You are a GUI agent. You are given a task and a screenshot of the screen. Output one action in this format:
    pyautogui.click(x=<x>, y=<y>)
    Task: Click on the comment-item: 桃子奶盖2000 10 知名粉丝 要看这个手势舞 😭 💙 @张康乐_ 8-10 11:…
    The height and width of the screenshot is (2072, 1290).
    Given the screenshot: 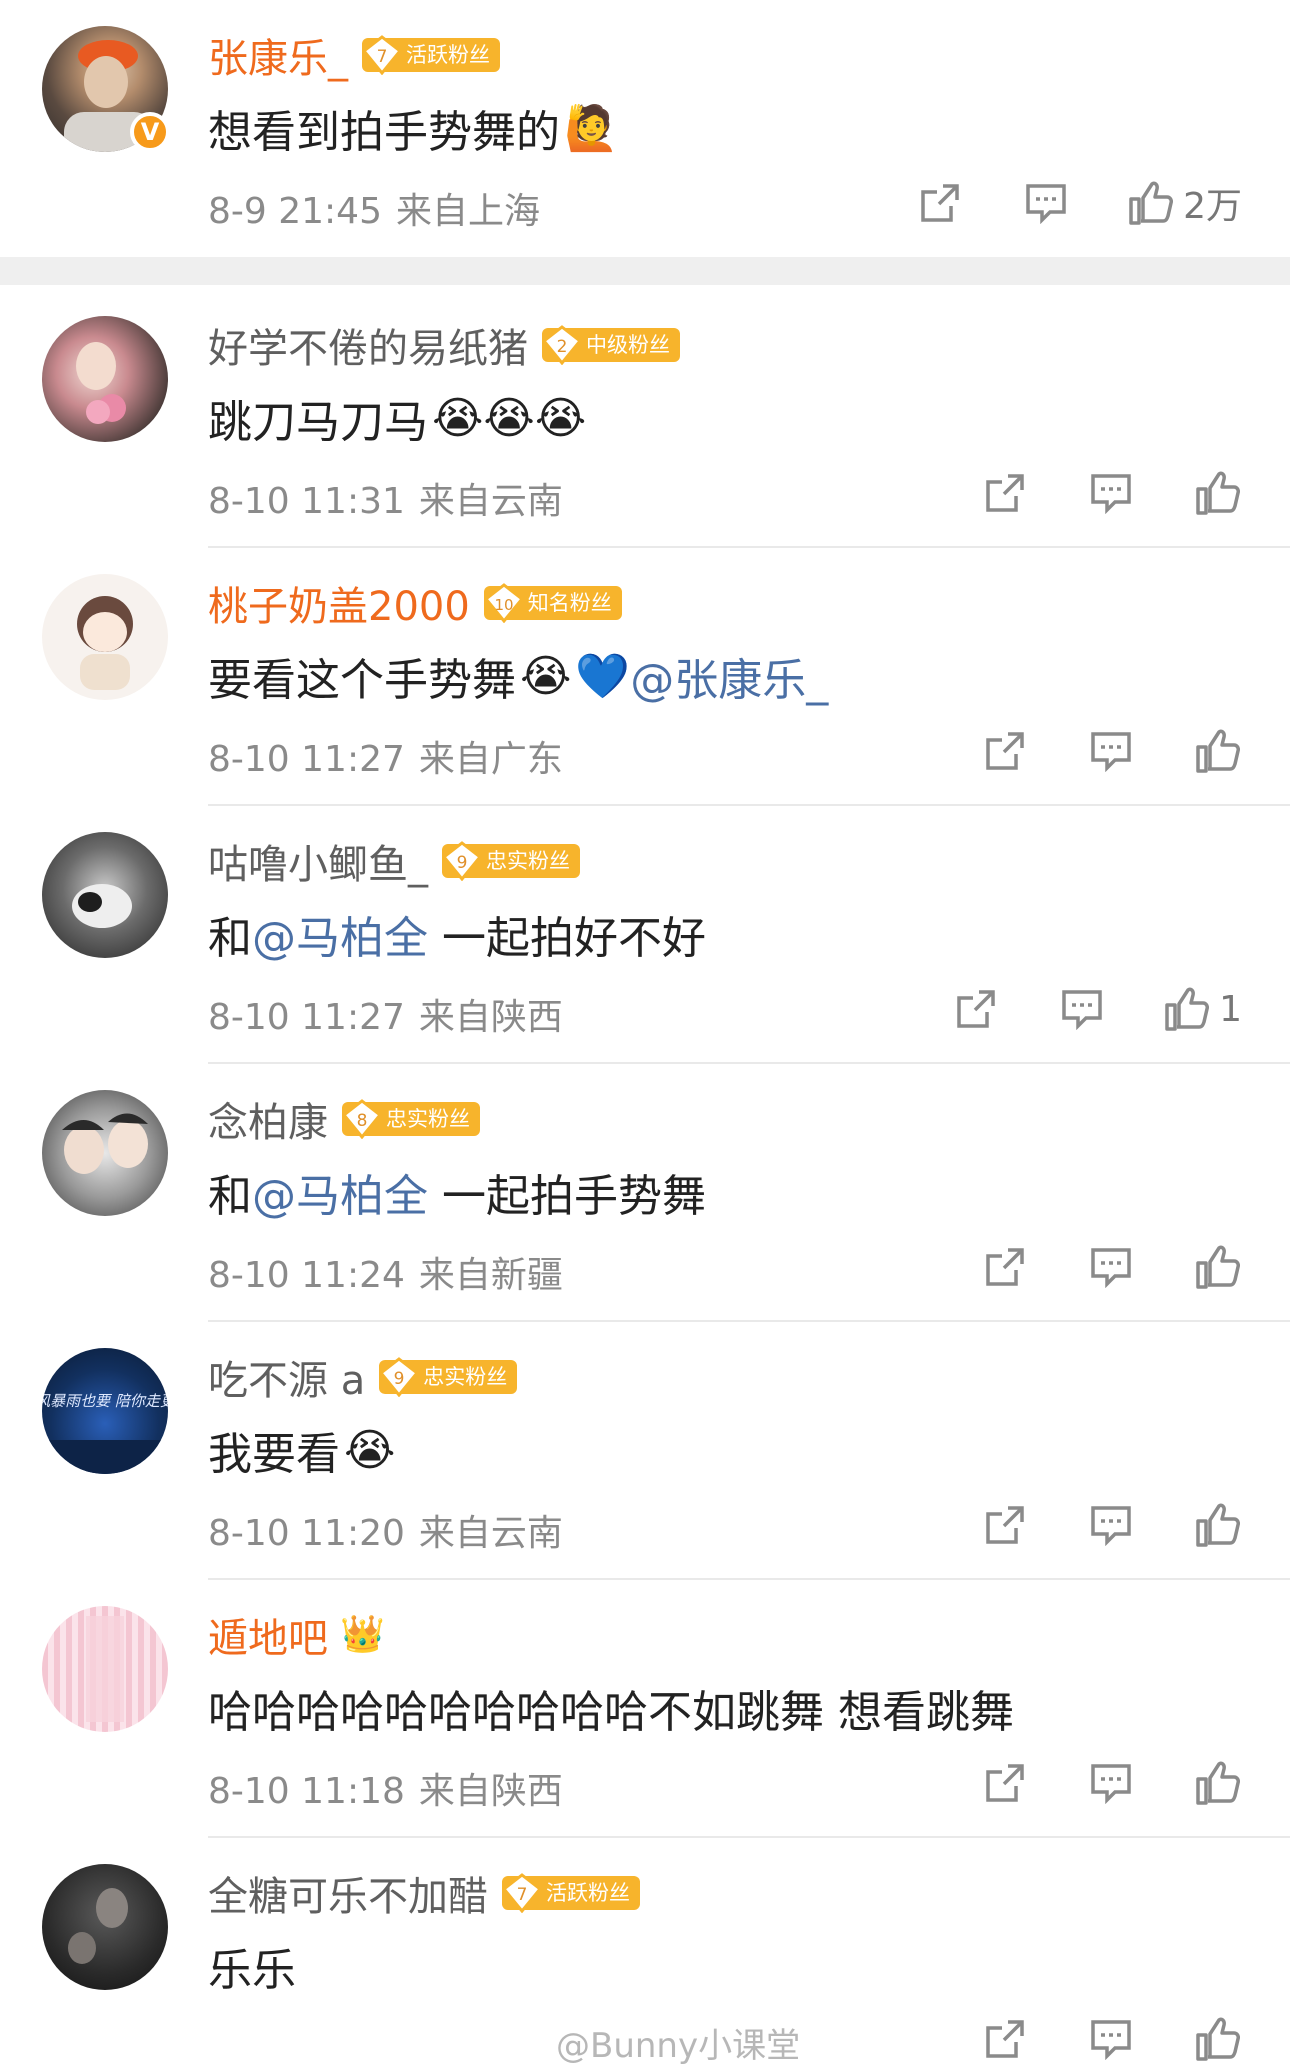 What is the action you would take?
    pyautogui.click(x=645, y=677)
    